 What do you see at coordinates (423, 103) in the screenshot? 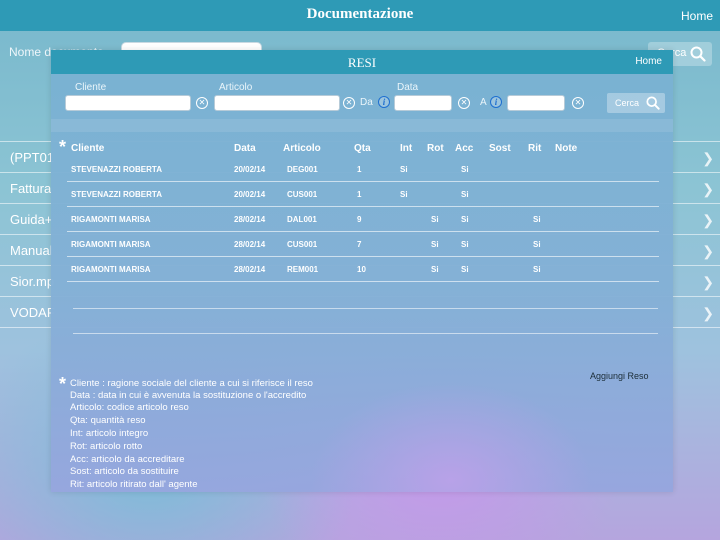
I see `date-from-input` at bounding box center [423, 103].